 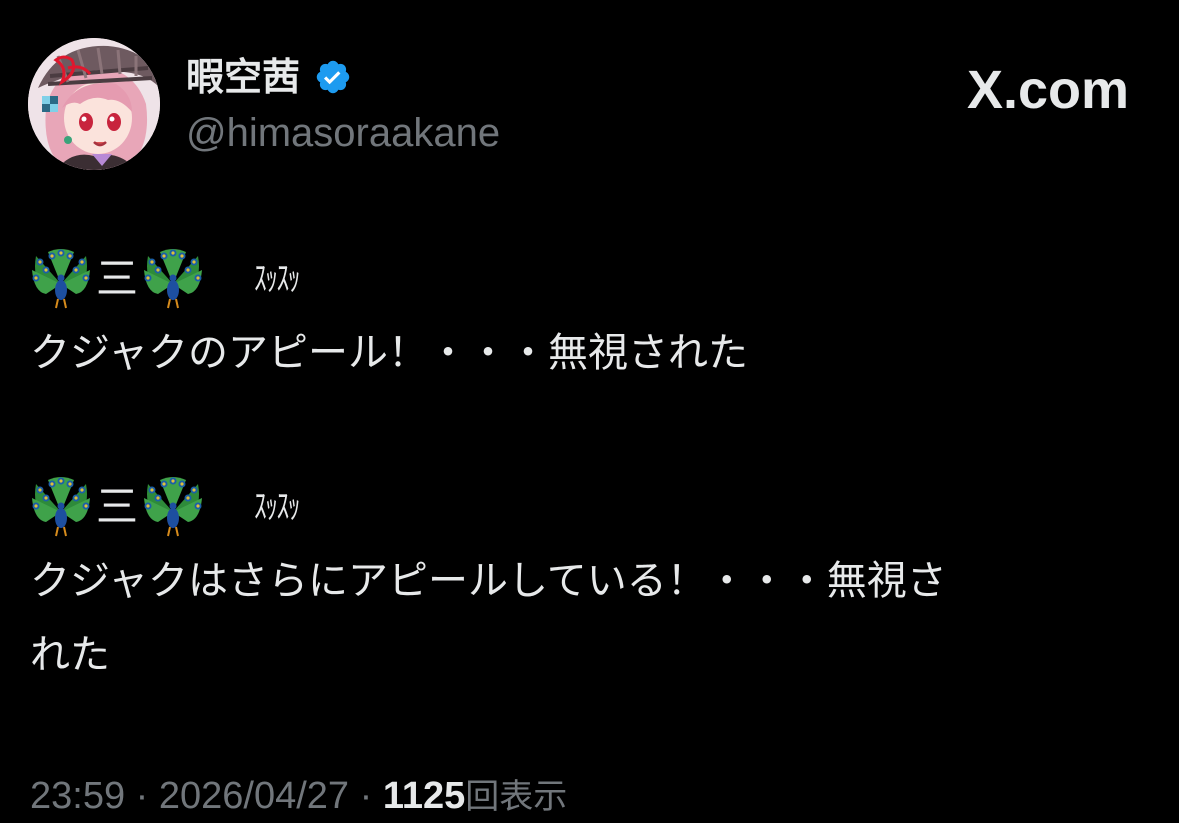 I want to click on brand-text: X.com, so click(x=1047, y=90).